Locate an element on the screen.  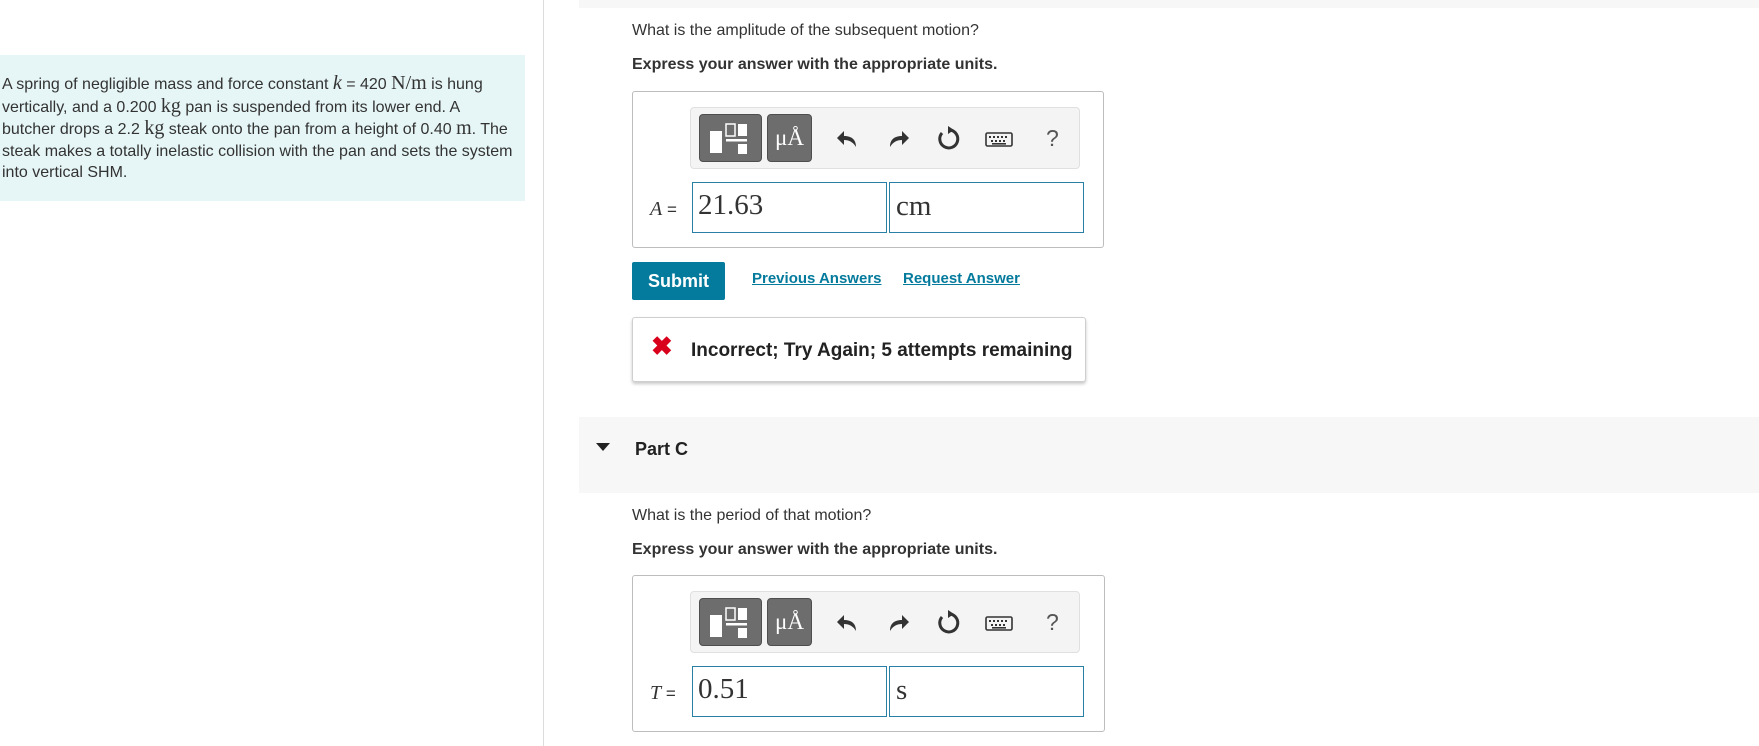
variable-label: A = is located at coordinates (663, 209).